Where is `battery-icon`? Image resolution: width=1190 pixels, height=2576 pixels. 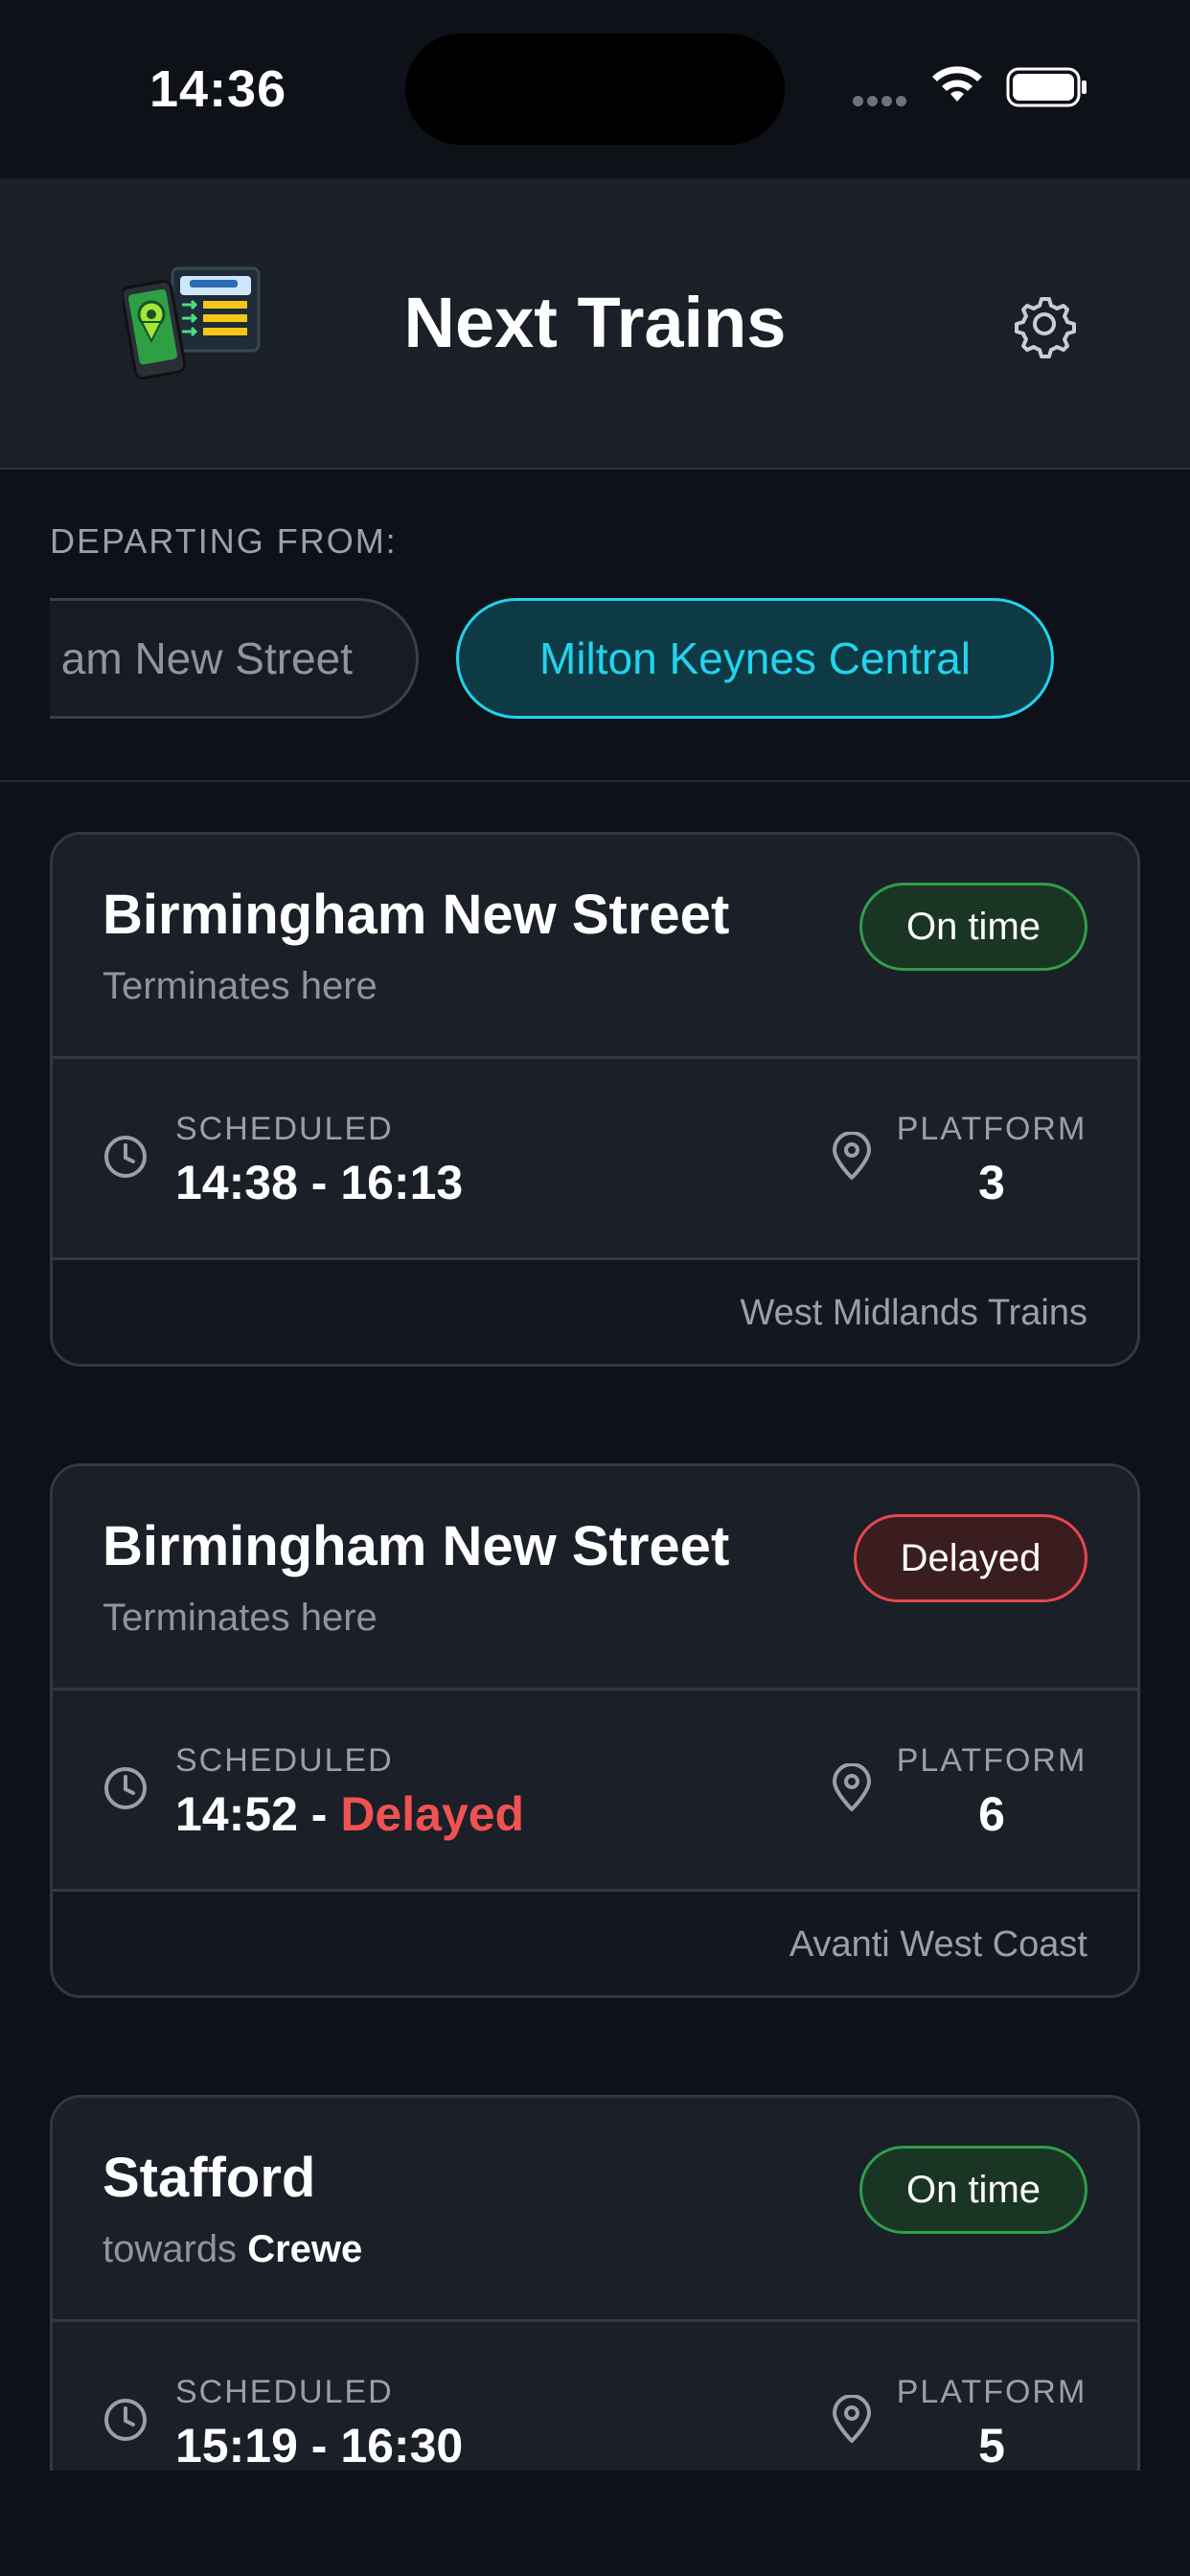 battery-icon is located at coordinates (1046, 87).